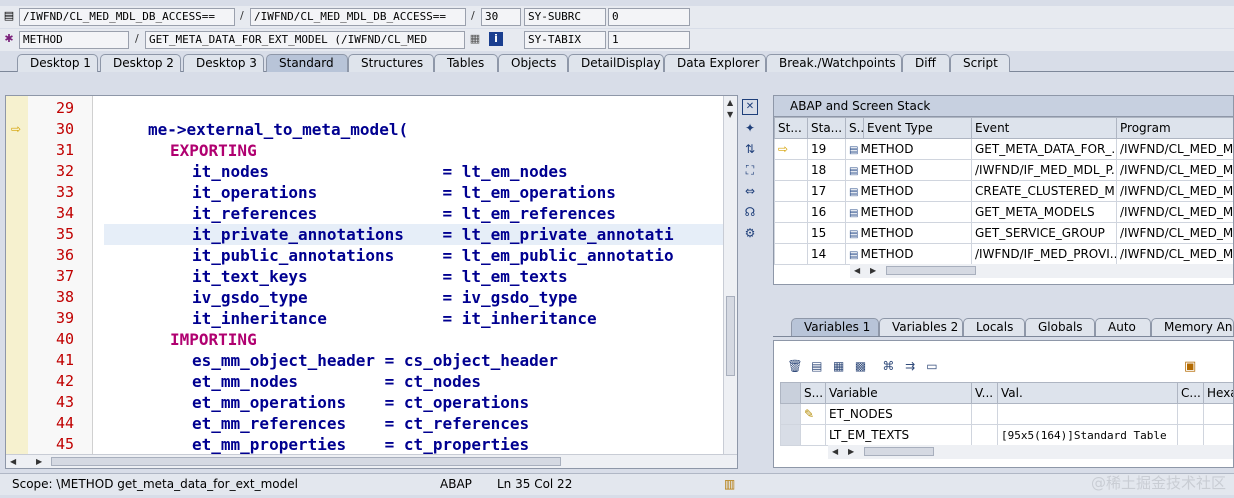 This screenshot has height=498, width=1234. Describe the element at coordinates (358, 17) in the screenshot. I see `include-program-field: /IWFND/CL_MED_MDL_DB_ACCESS==` at that location.